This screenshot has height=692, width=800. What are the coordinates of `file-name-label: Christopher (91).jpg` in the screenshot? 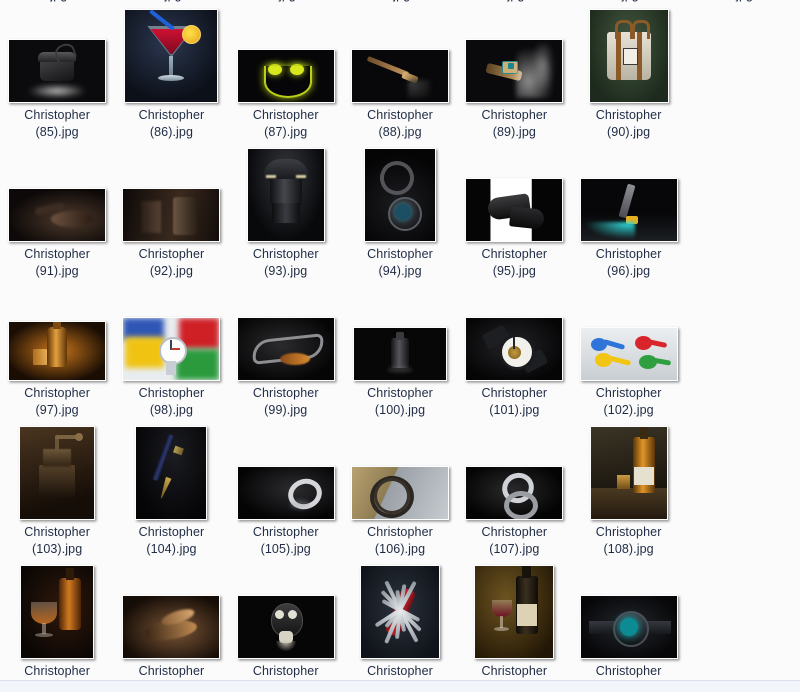 It's located at (57, 262).